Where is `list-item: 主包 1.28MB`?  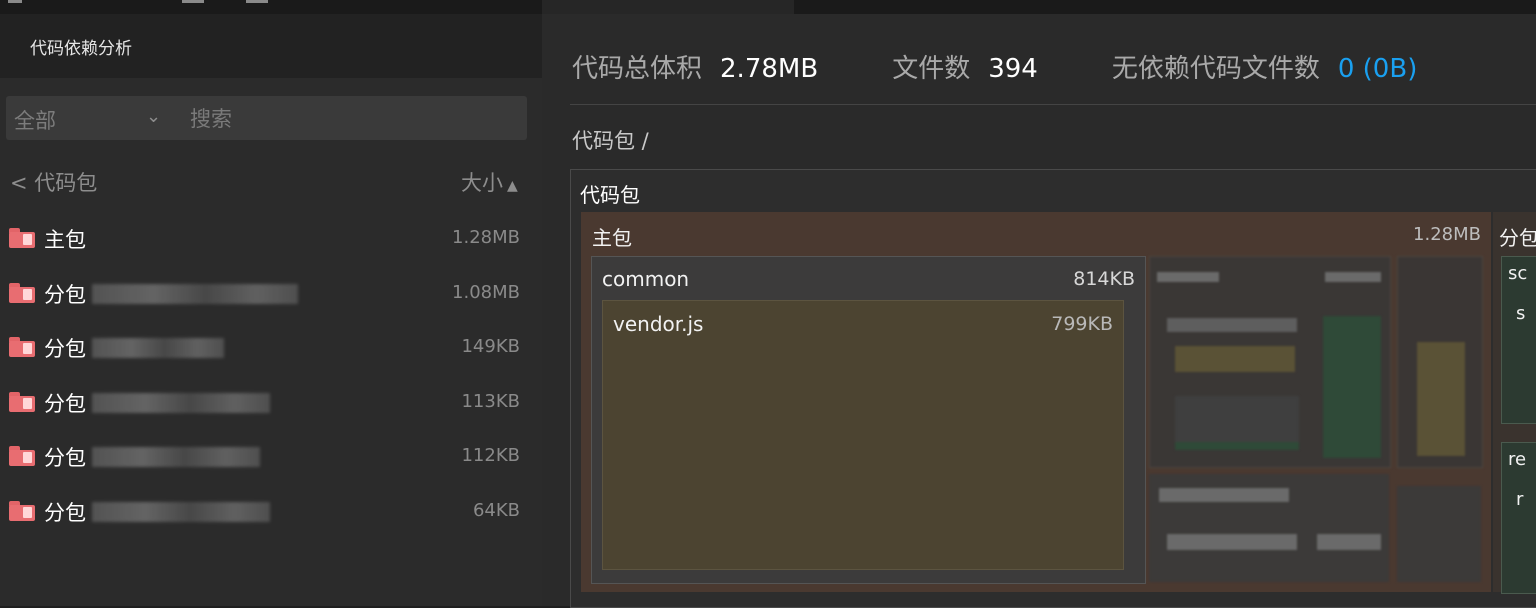 list-item: 主包 1.28MB is located at coordinates (271, 244).